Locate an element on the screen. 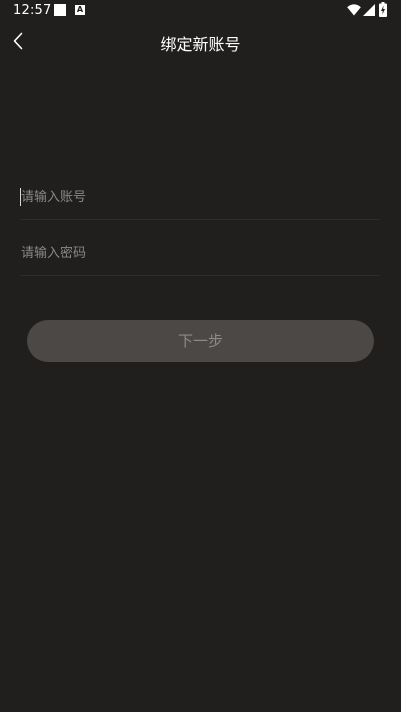 The image size is (401, 712). header: 绑定新账号 is located at coordinates (200, 42).